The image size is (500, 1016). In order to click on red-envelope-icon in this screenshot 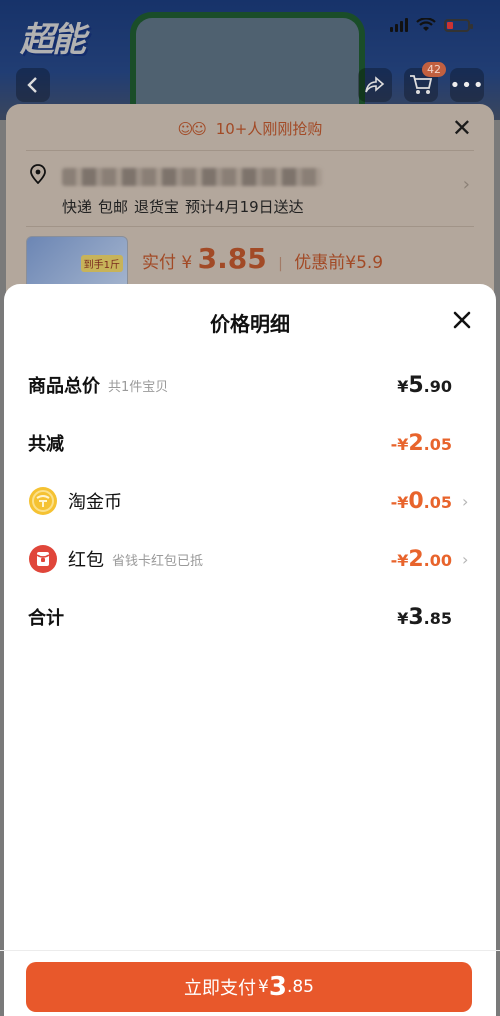, I will do `click(43, 559)`.